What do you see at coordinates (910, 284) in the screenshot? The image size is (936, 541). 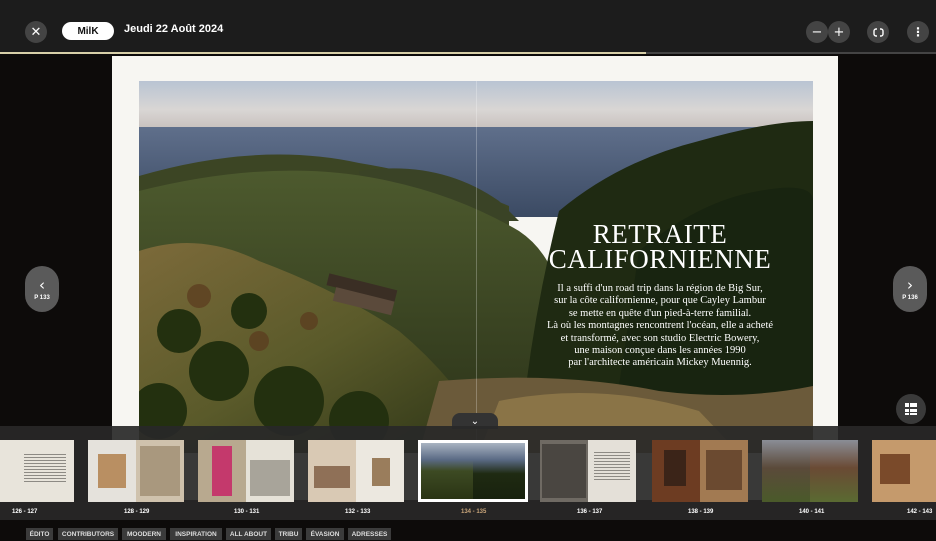 I see `chevron-right-icon: ›` at bounding box center [910, 284].